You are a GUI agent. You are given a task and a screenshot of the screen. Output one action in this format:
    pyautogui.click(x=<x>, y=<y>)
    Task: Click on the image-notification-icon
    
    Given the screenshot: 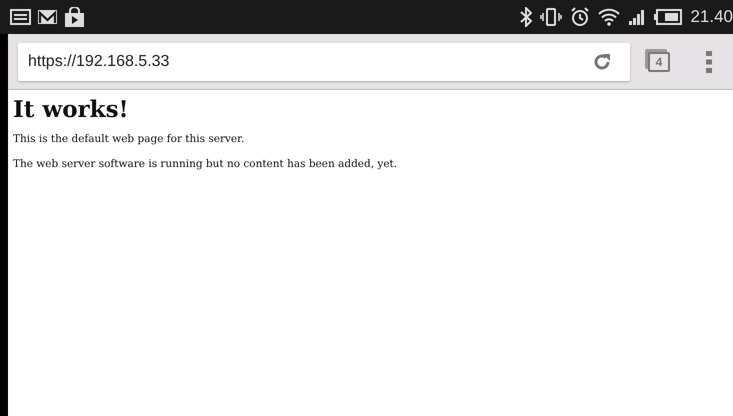 What is the action you would take?
    pyautogui.click(x=20, y=17)
    